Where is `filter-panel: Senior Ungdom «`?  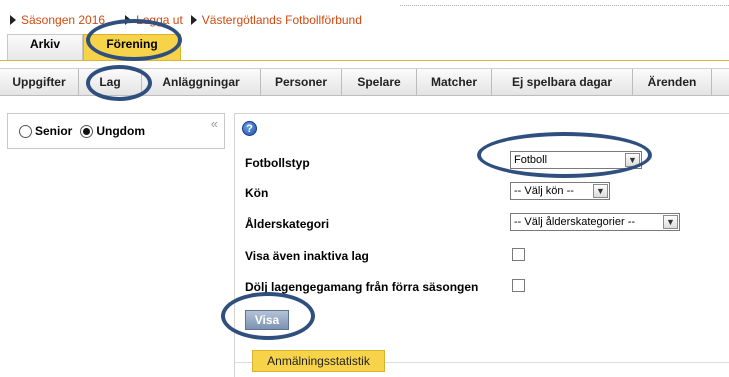 filter-panel: Senior Ungdom « is located at coordinates (116, 131).